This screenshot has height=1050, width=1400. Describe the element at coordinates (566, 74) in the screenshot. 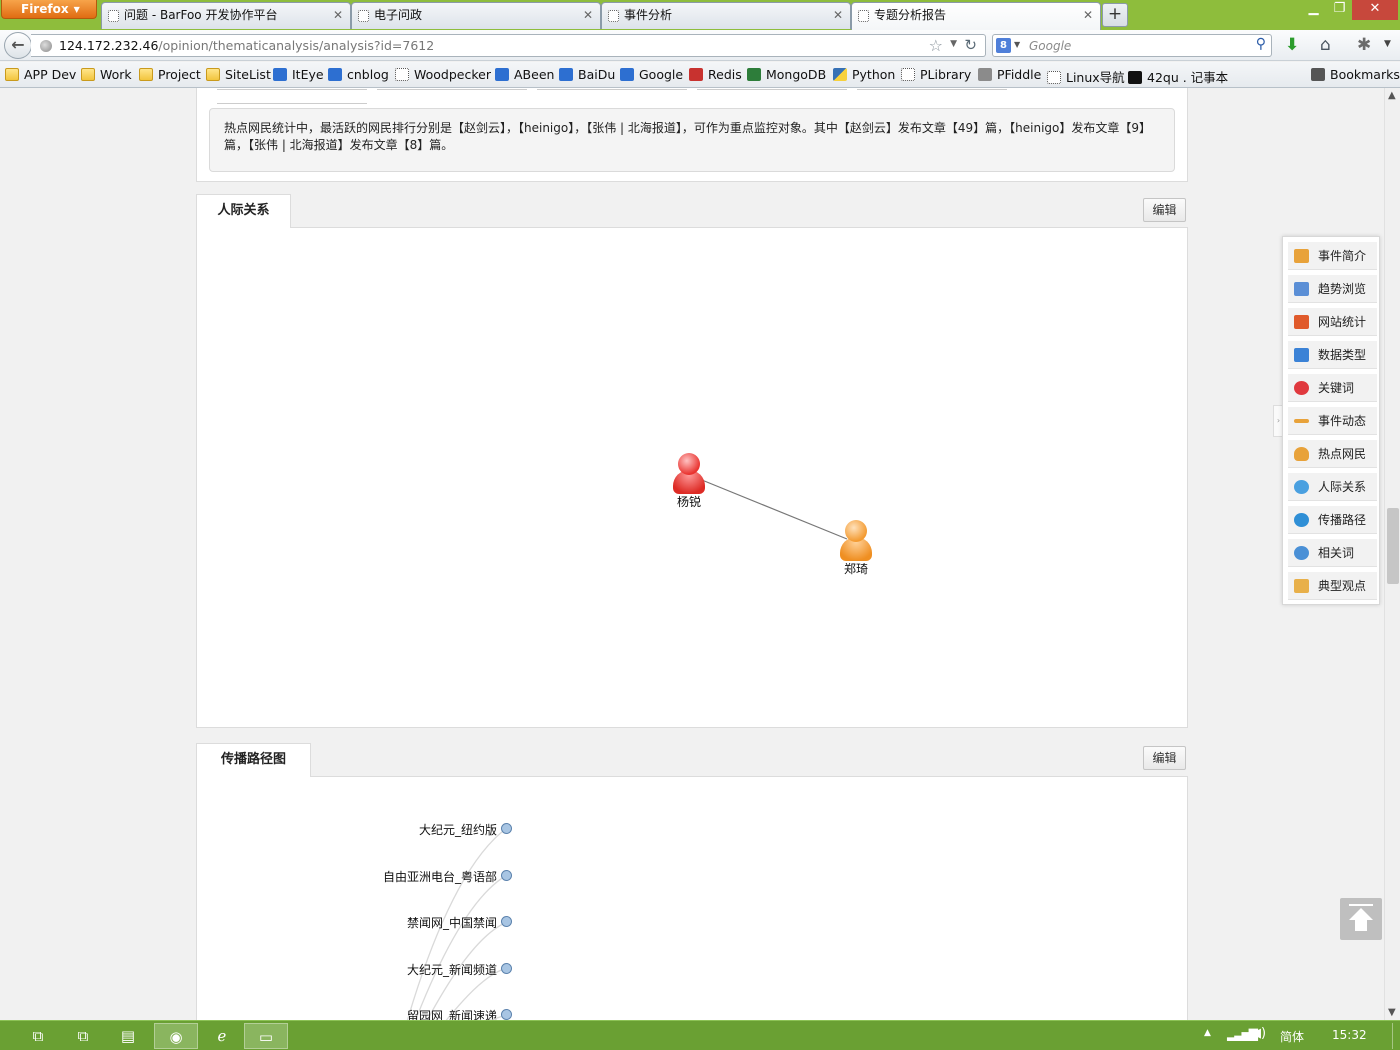

I see `baidu-paw-icon` at that location.